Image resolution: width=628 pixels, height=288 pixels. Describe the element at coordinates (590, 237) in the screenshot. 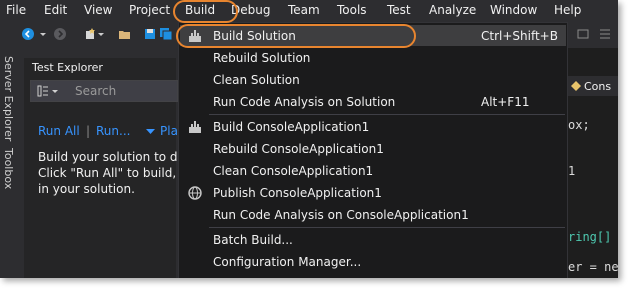

I see `code-fragment: ring[]` at that location.